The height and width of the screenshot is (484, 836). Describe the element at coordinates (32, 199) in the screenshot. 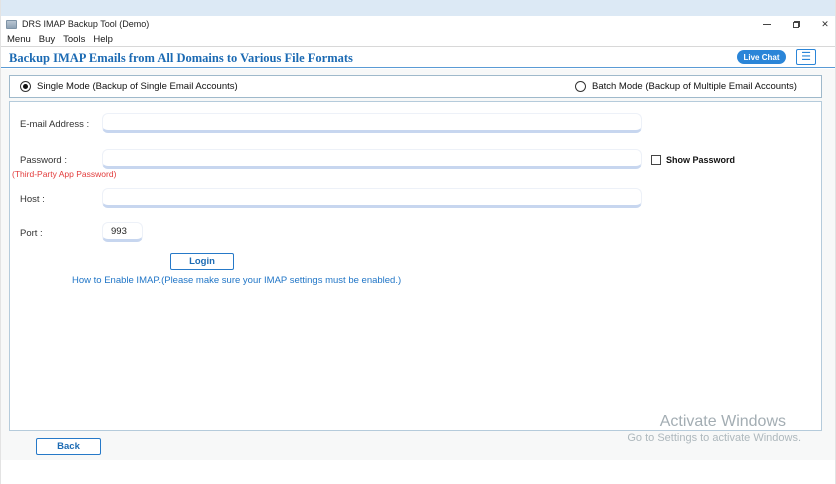

I see `host-label: Host :` at that location.